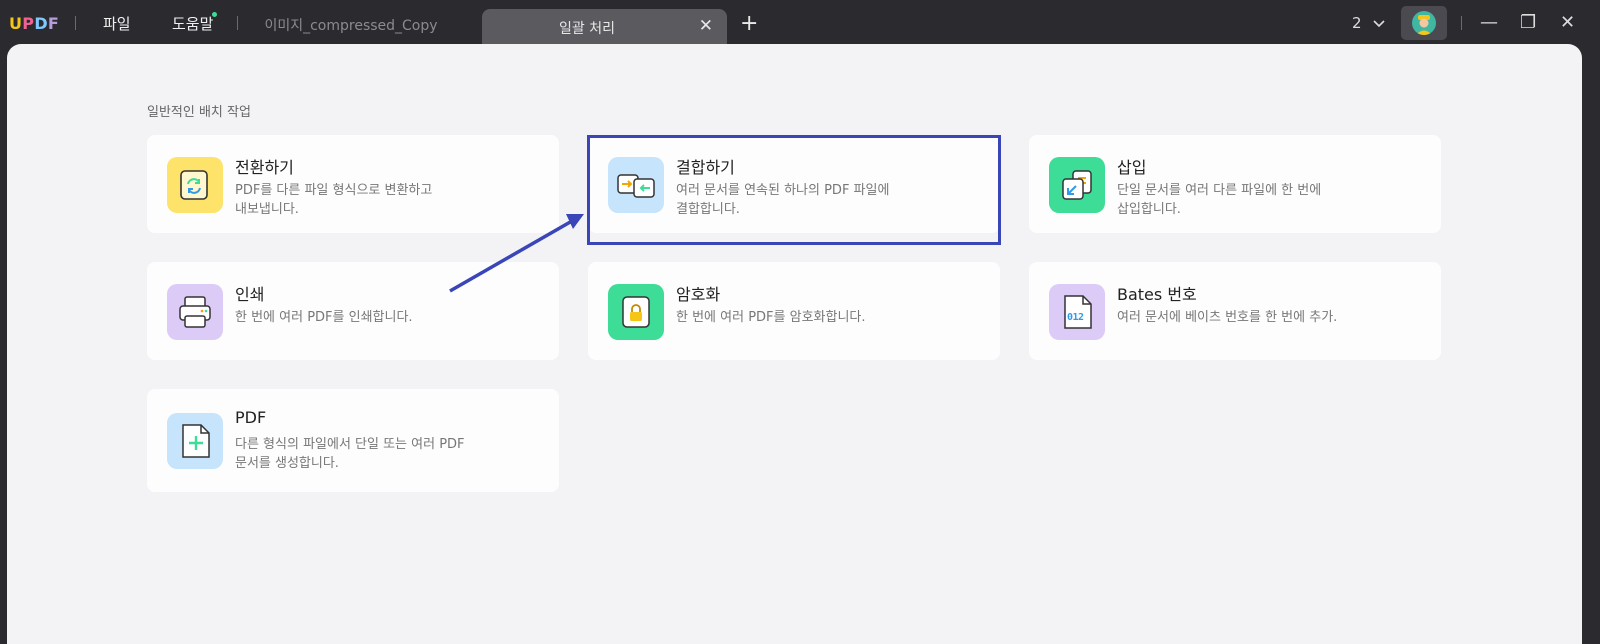 This screenshot has width=1600, height=644. Describe the element at coordinates (16, 23) in the screenshot. I see `logo-letter-u: U` at that location.